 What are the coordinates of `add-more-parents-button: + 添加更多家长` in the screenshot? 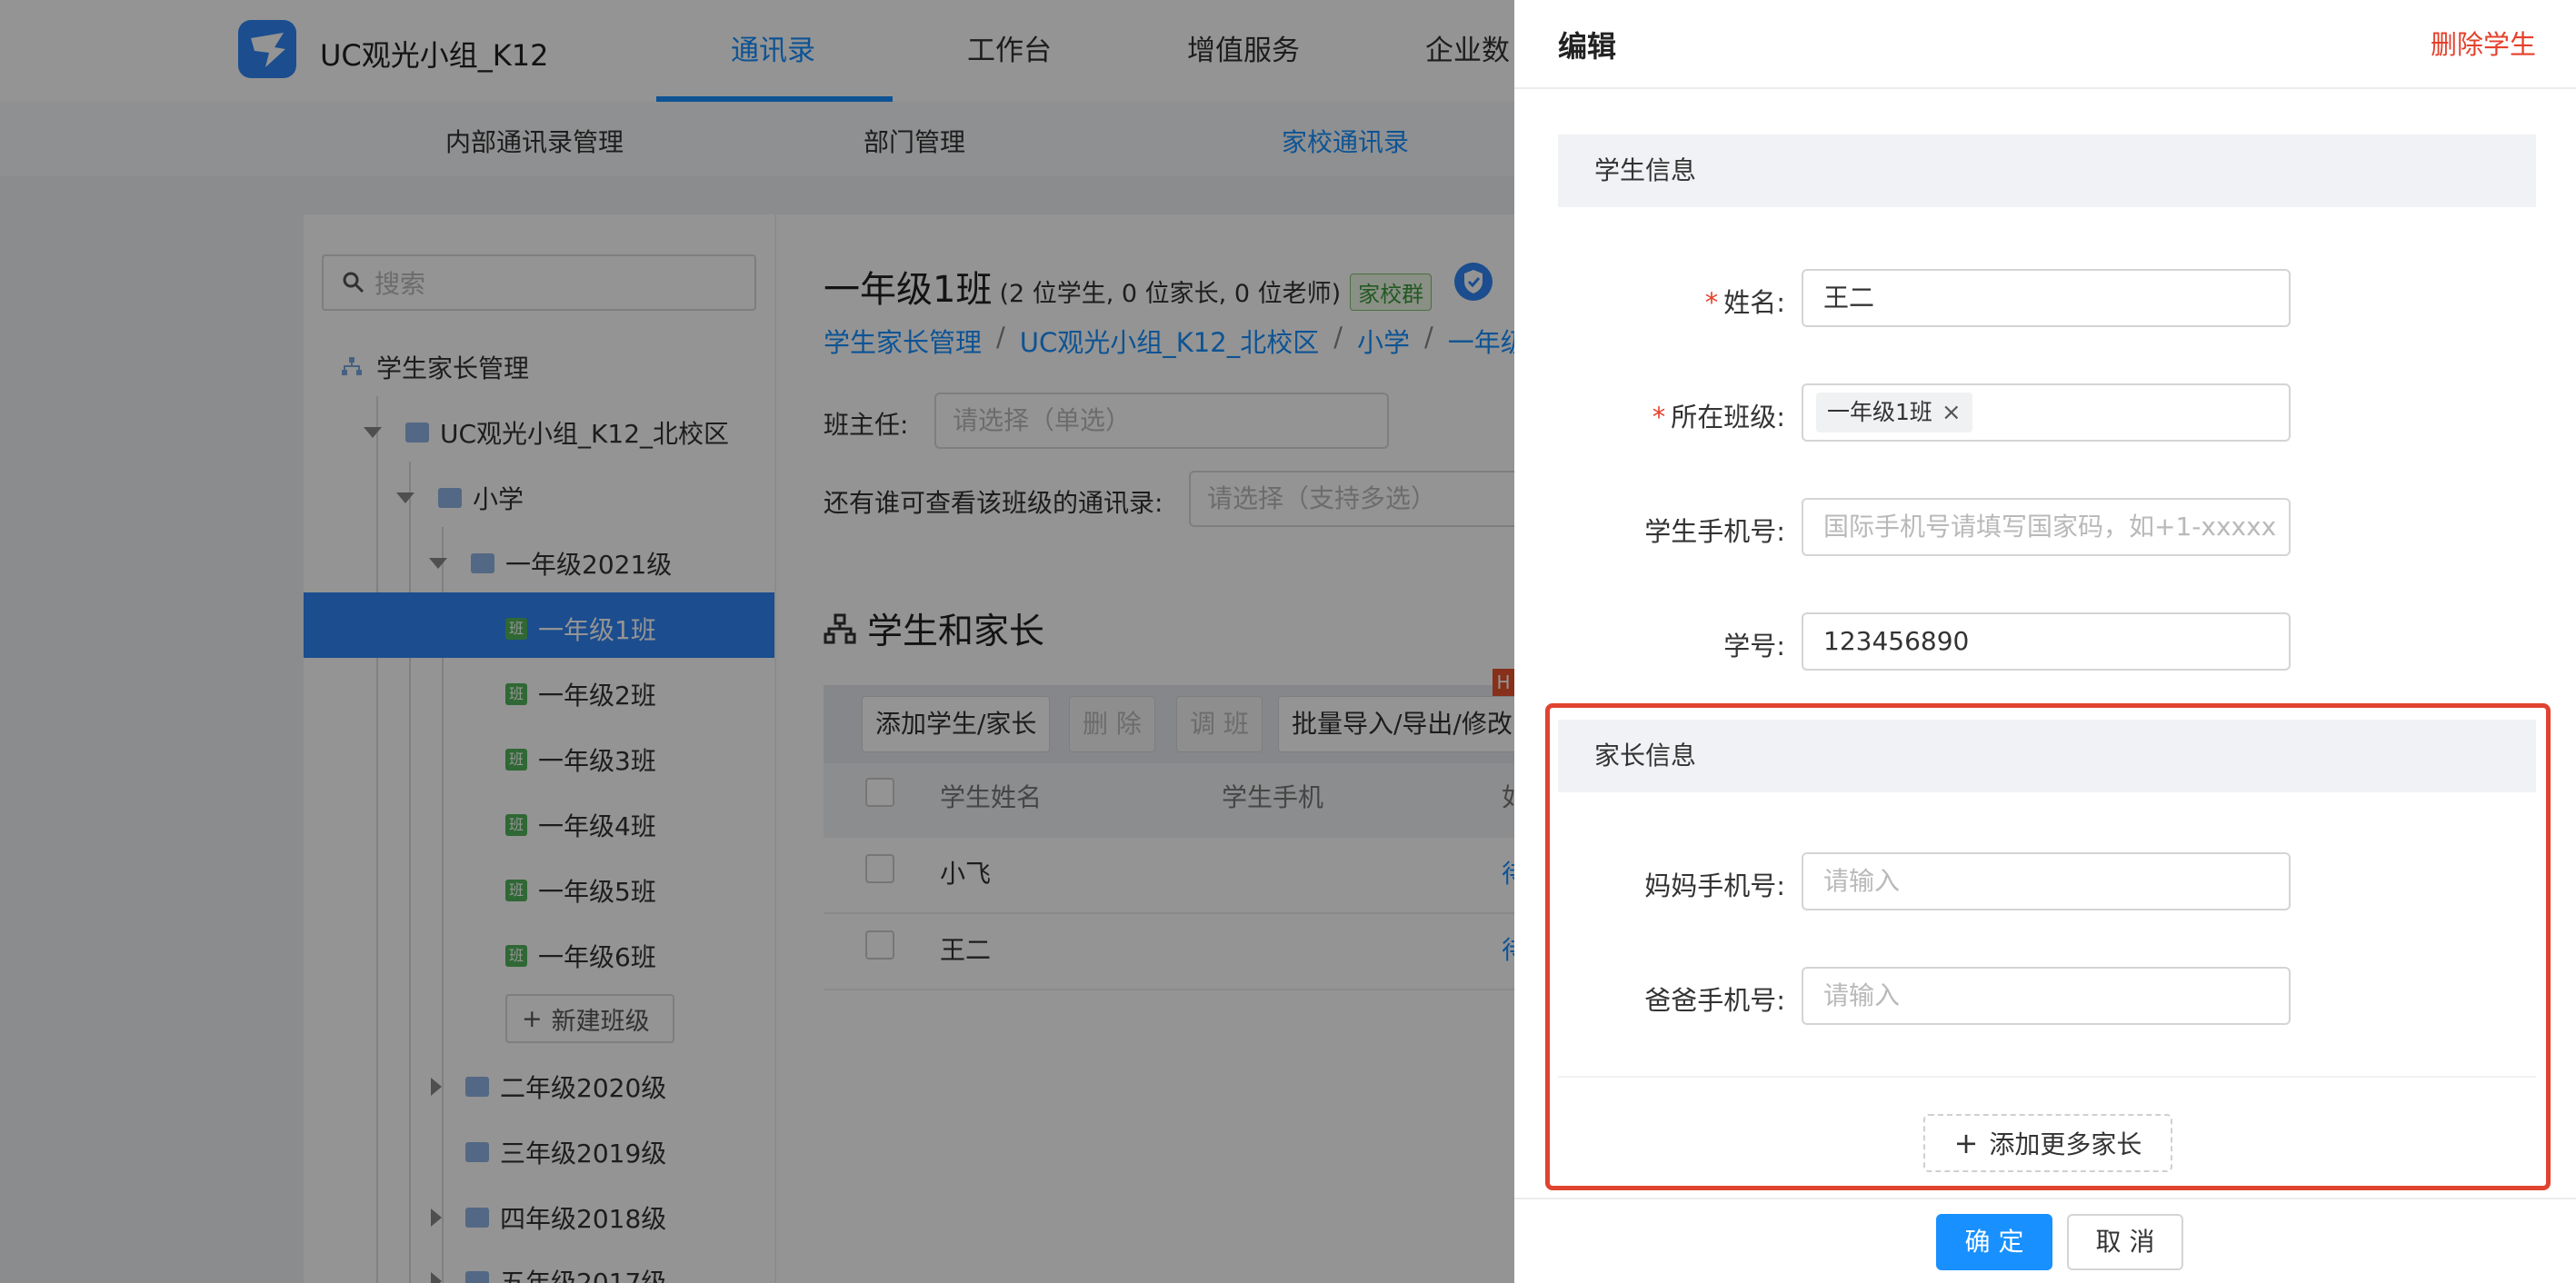 It's located at (2047, 1143).